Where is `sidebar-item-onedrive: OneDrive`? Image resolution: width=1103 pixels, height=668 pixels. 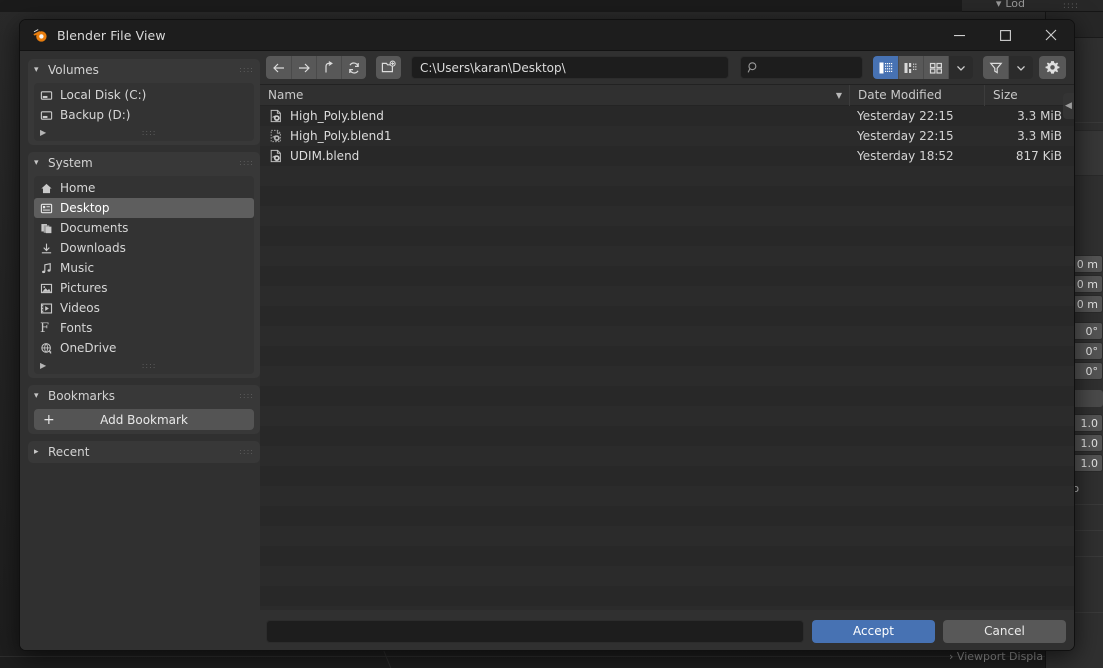
sidebar-item-onedrive: OneDrive is located at coordinates (144, 348).